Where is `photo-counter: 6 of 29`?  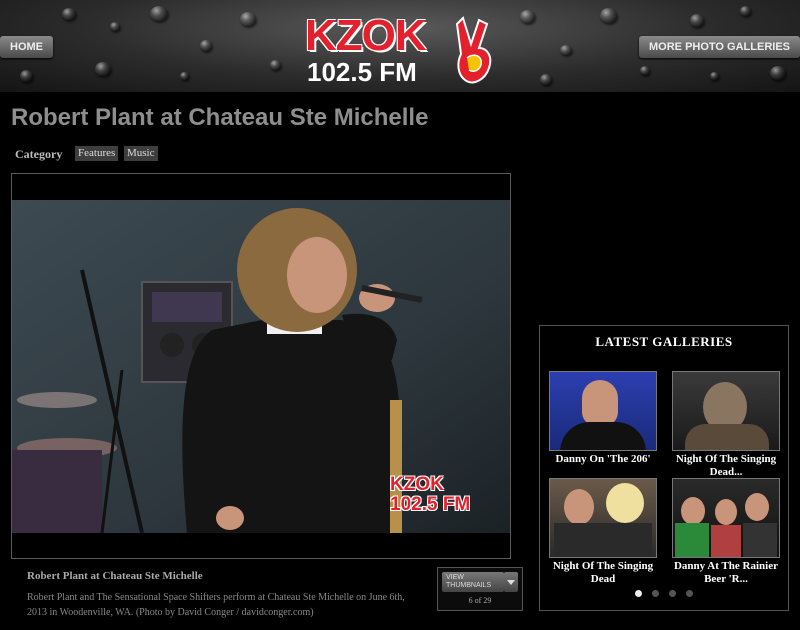
photo-counter: 6 of 29 is located at coordinates (480, 600).